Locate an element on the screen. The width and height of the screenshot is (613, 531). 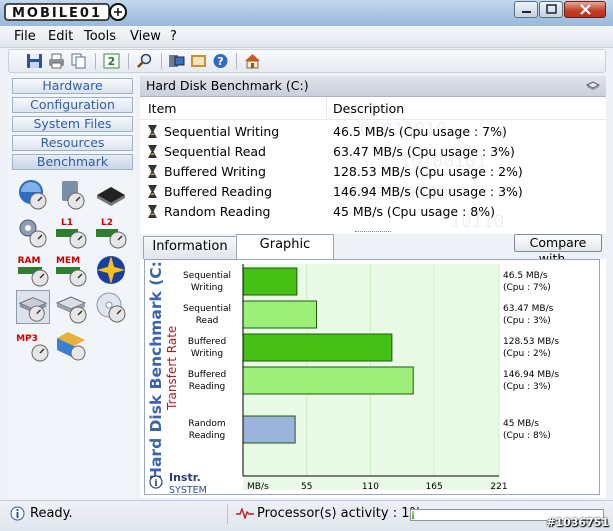
x-unit-label: MB/s is located at coordinates (258, 487).